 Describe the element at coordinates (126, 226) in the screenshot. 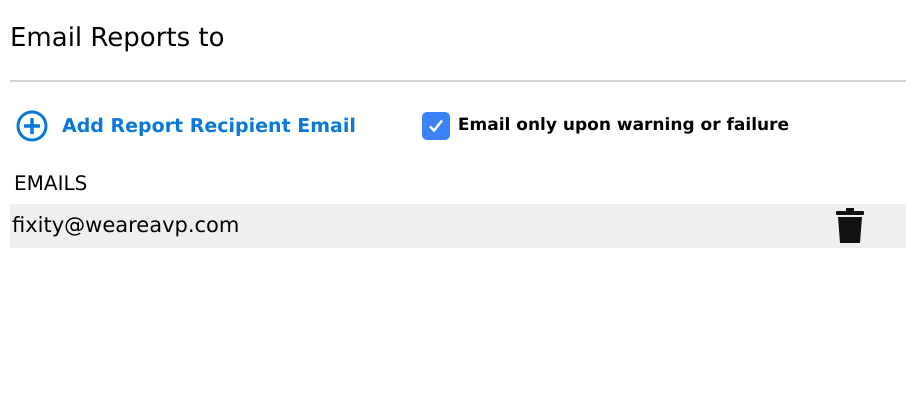

I see `email-address: fixity@weareavp.com` at that location.